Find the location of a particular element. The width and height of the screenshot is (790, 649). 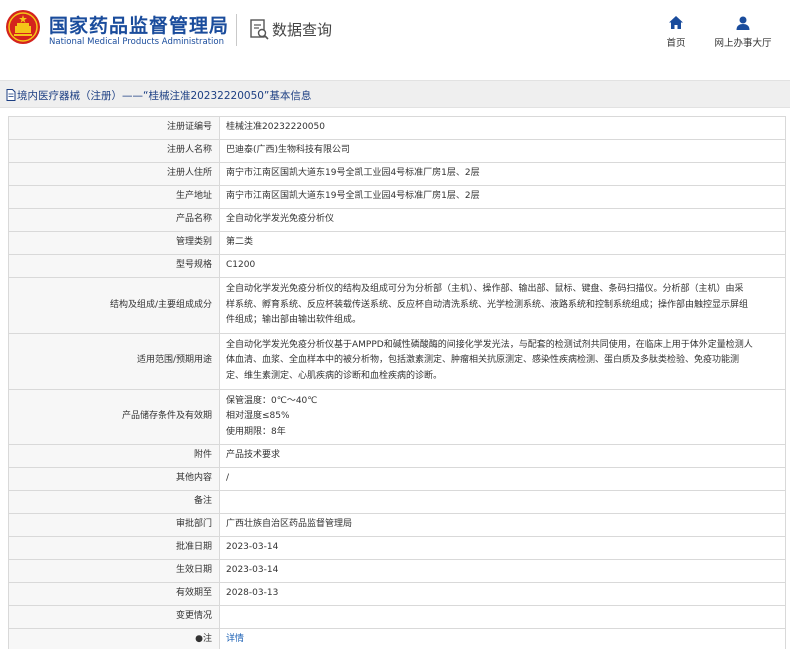

site-title-en: National Medical Products Administration is located at coordinates (136, 42).